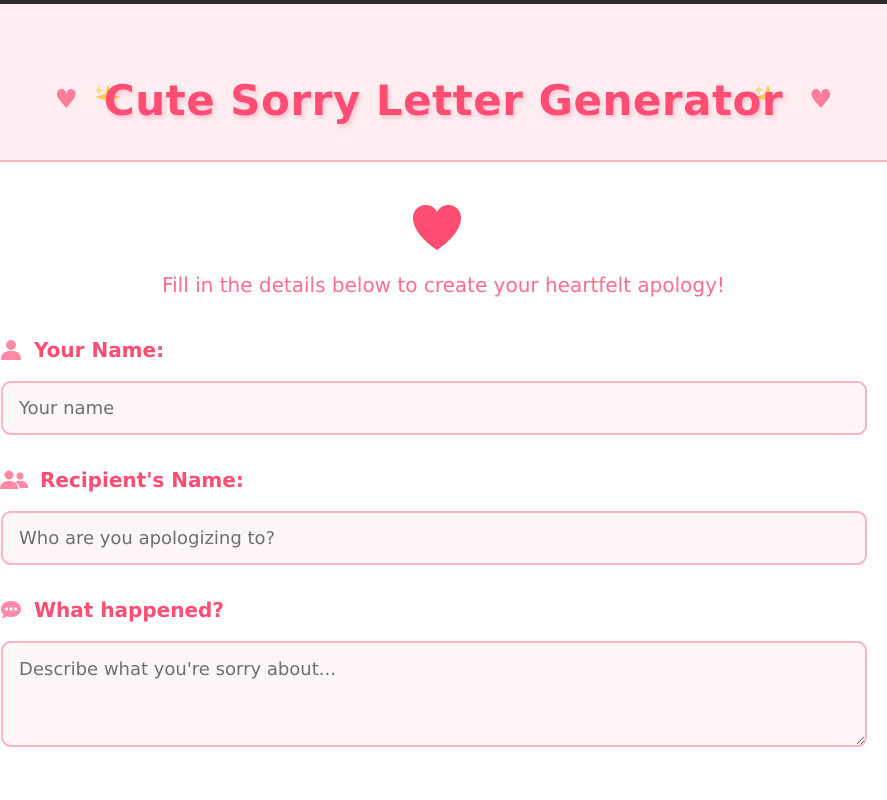  I want to click on recipient-name-input, so click(434, 538).